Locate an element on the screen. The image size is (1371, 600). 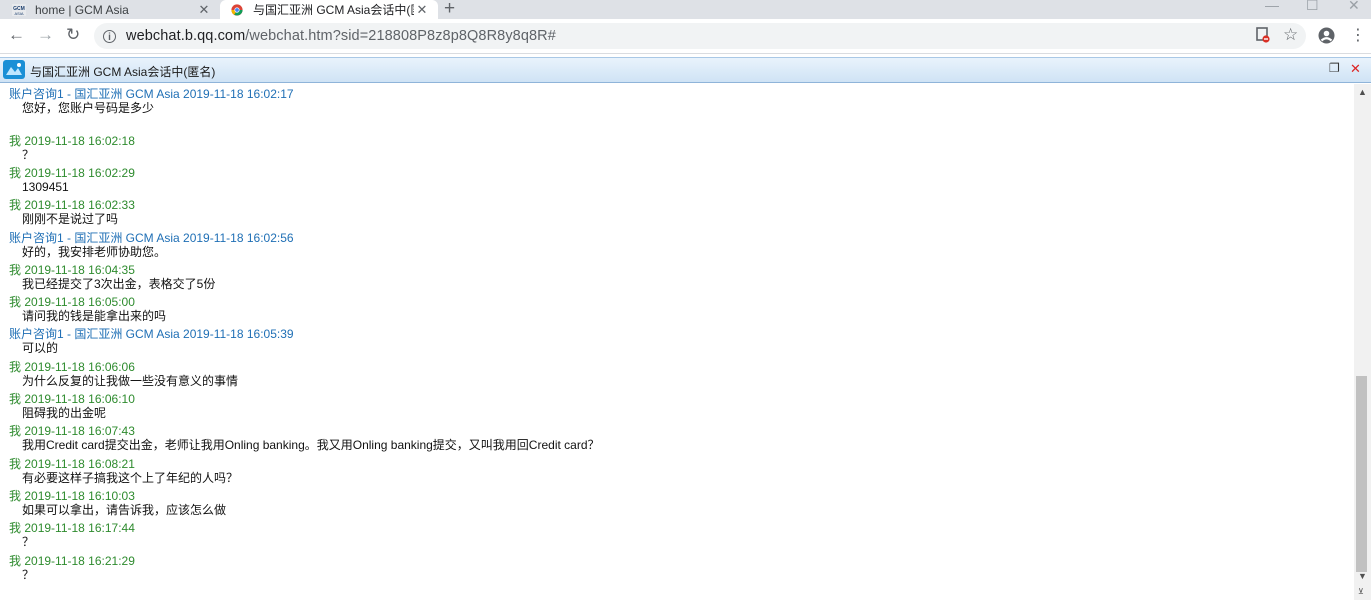
message-time: 2019-11-18 16:07:43 is located at coordinates (79, 431).